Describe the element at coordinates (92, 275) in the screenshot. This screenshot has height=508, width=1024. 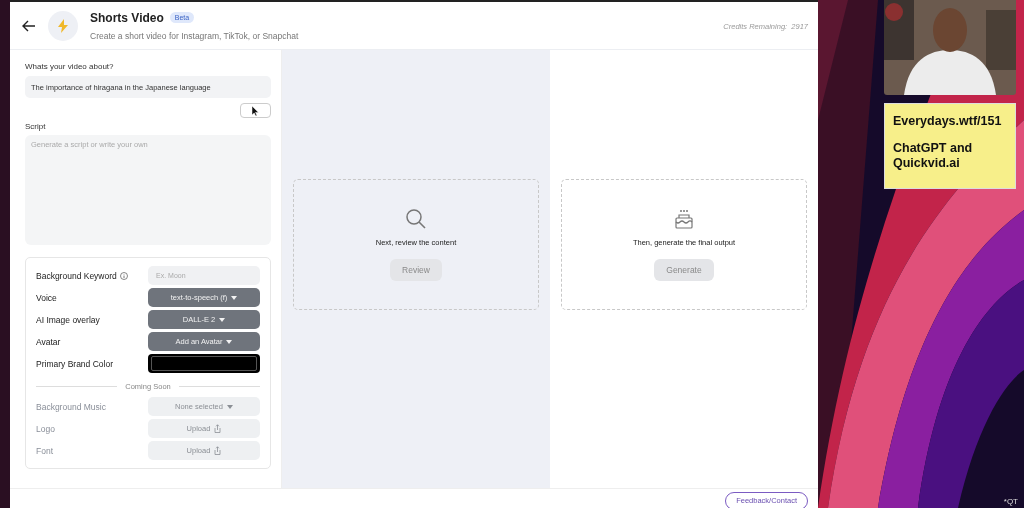
I see `setting-label: Background Keyword` at that location.